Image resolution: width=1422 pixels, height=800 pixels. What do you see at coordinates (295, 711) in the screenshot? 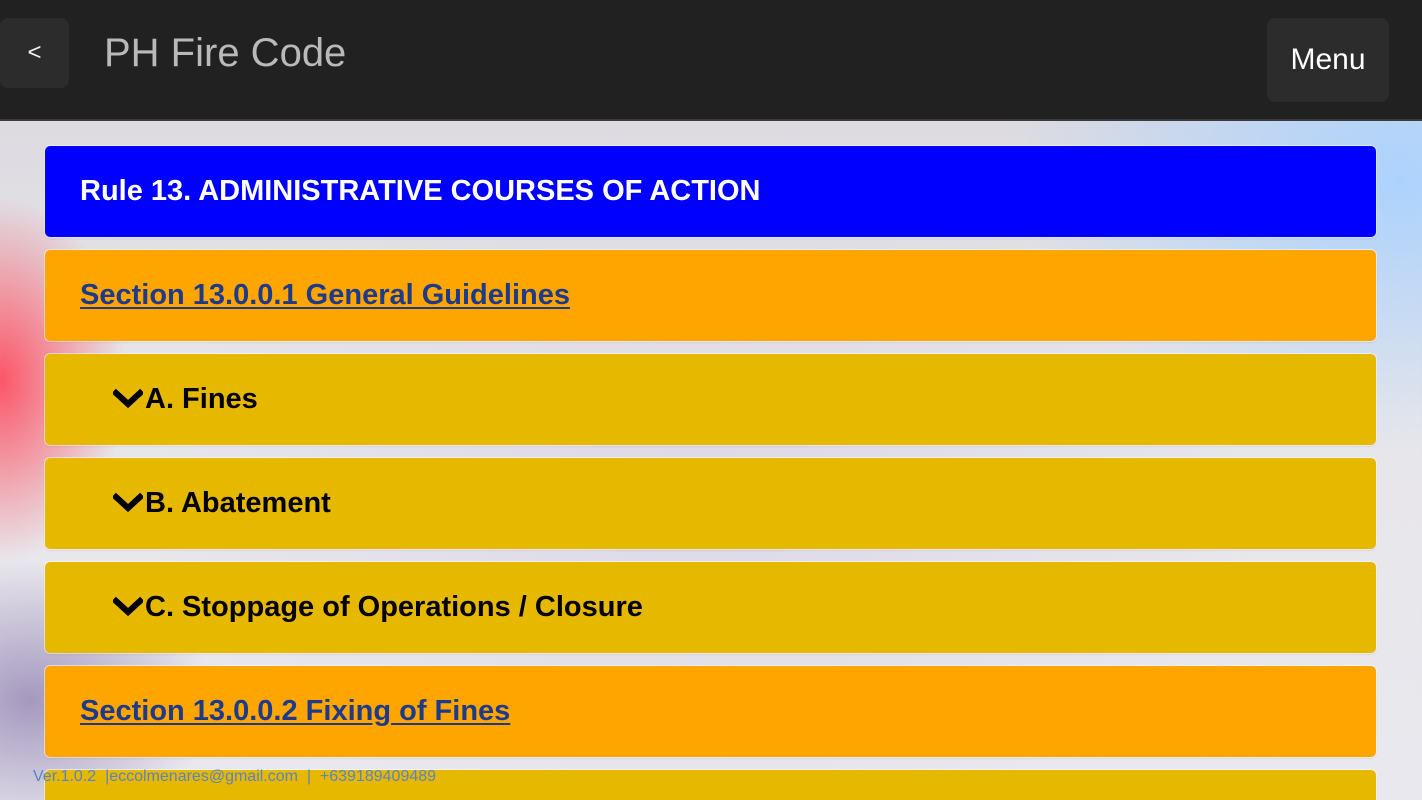
I see `section-link-fixing-of-fines: Section 13.0.0.2 Fixing of Fines` at bounding box center [295, 711].